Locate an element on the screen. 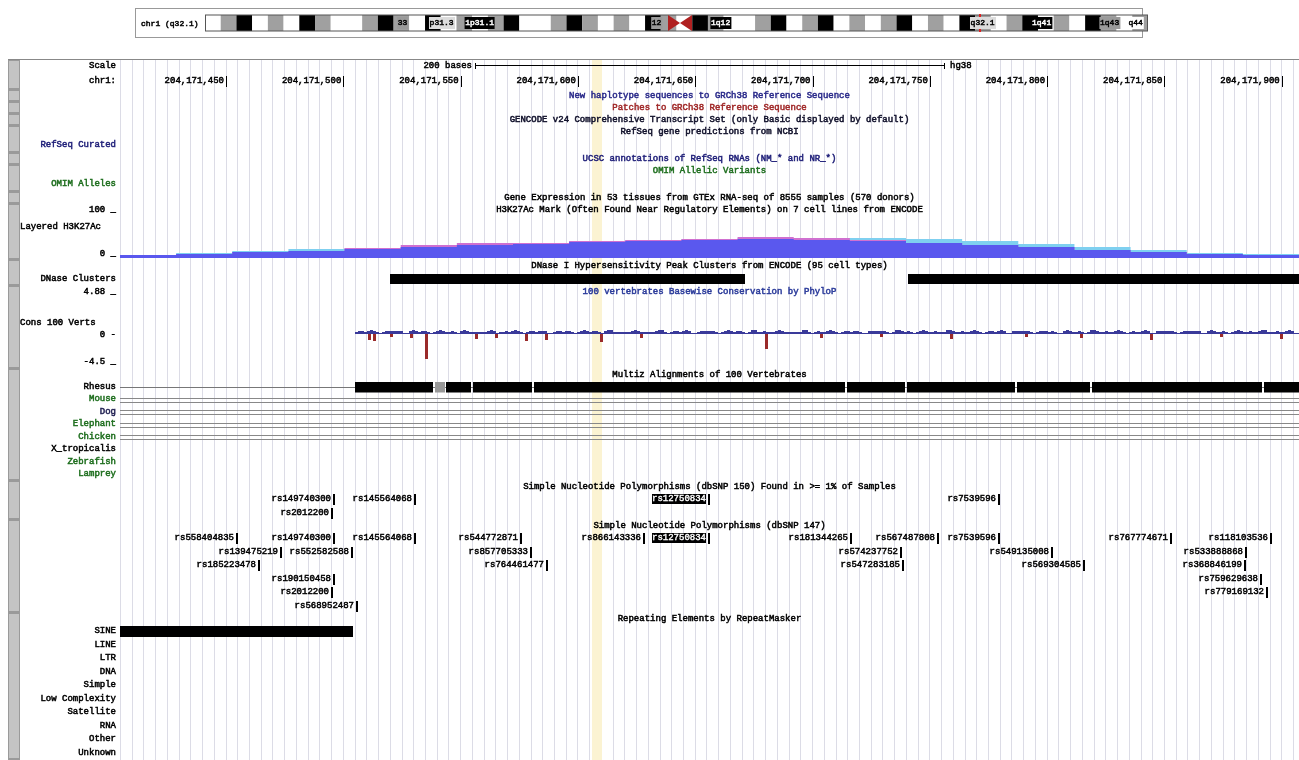 The width and height of the screenshot is (1299, 760). snp-label: rs558404835 is located at coordinates (206, 539).